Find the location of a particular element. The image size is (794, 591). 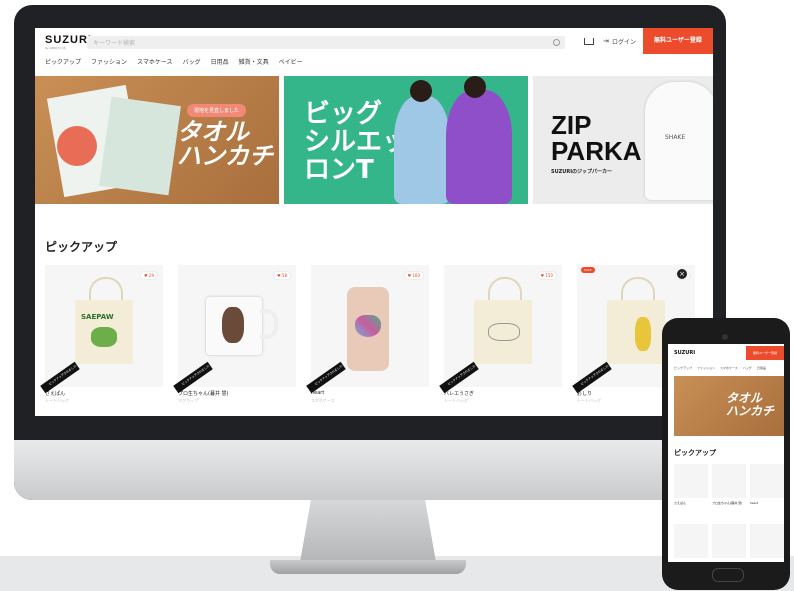

product-card: ♥ 160 ピックアップされました heart スマホケース is located at coordinates (367, 337).